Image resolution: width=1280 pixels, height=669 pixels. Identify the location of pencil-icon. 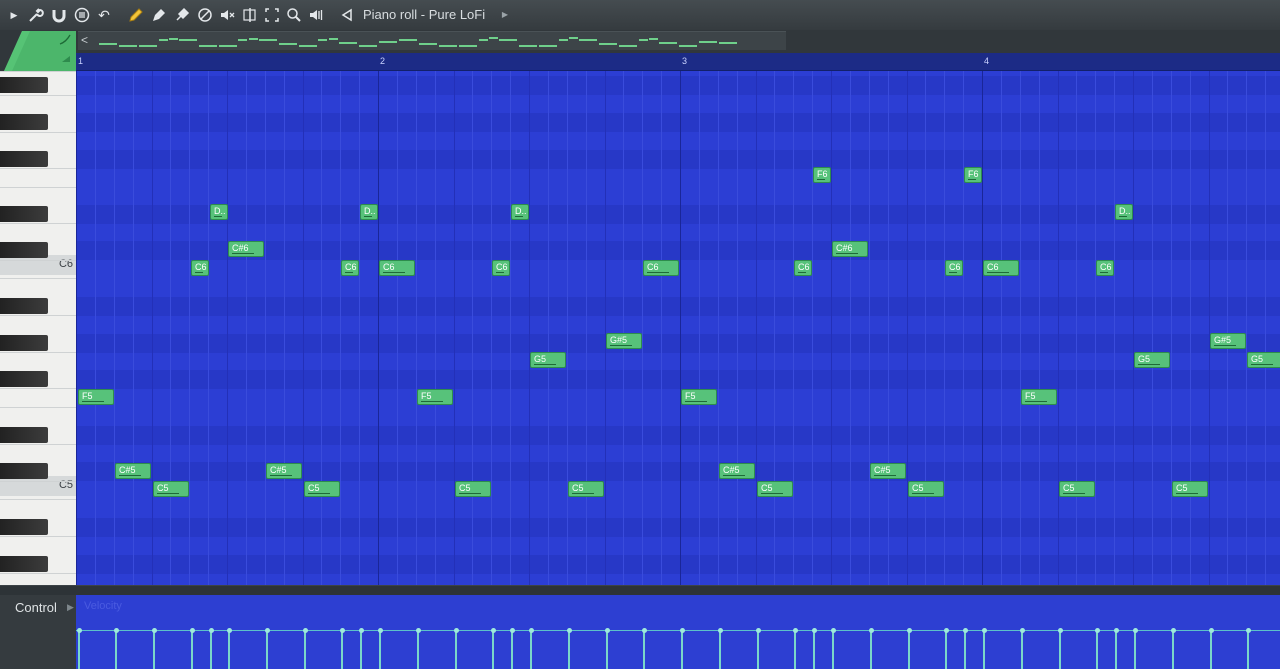
(136, 15).